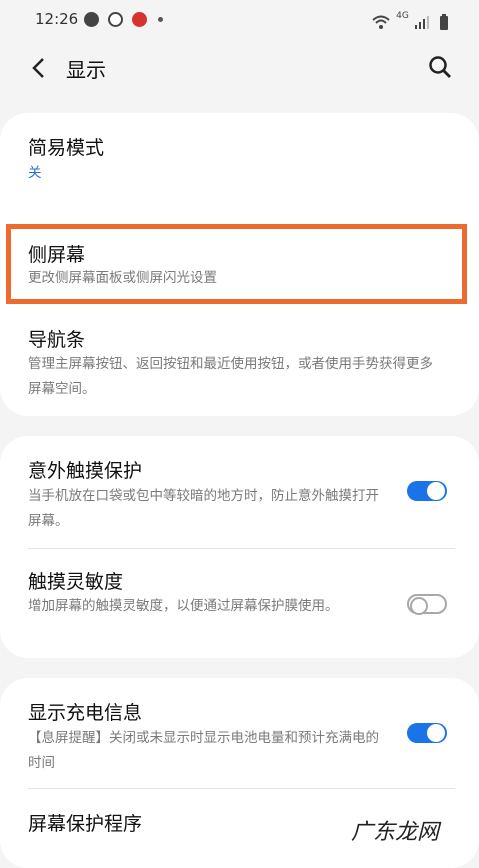  What do you see at coordinates (381, 22) in the screenshot?
I see `wifi-icon` at bounding box center [381, 22].